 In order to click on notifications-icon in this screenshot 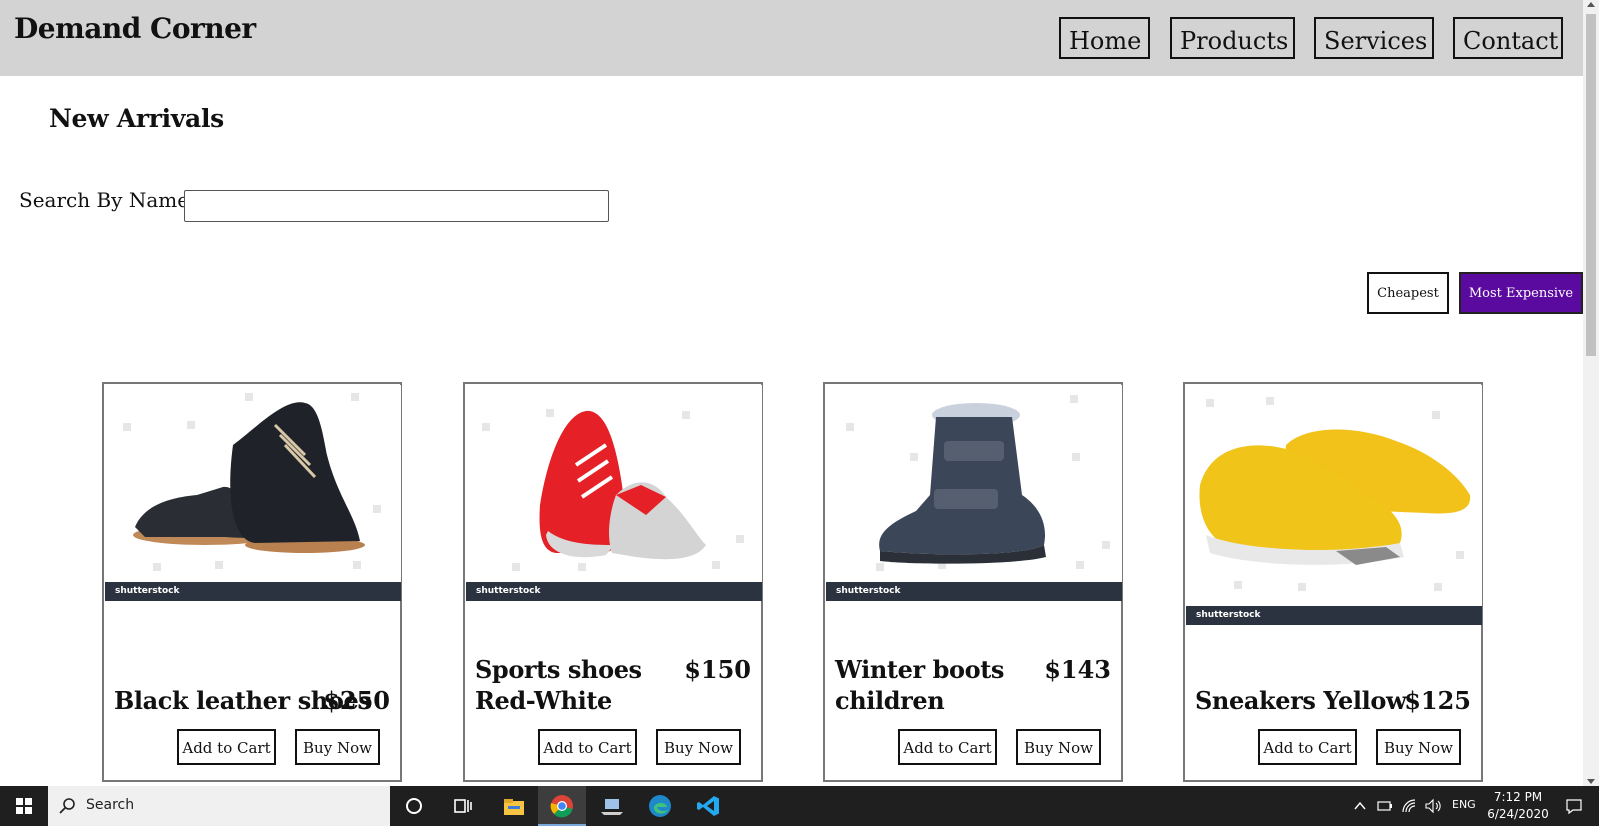, I will do `click(1574, 806)`.